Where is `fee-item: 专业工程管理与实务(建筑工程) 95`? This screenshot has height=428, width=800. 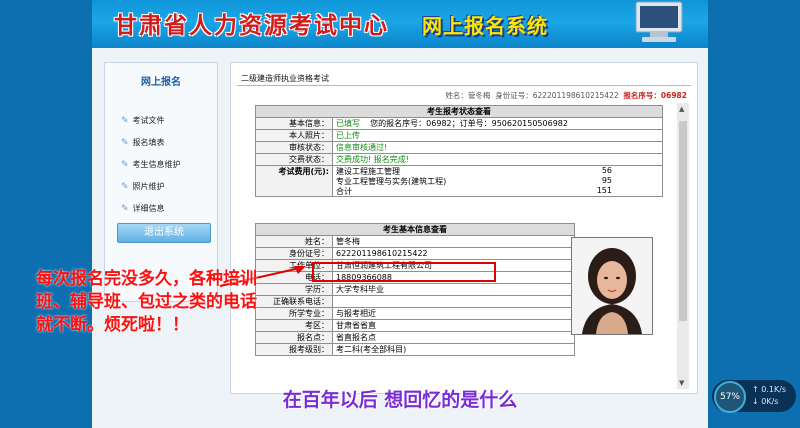 fee-item: 专业工程管理与实务(建筑工程) 95 is located at coordinates (474, 181).